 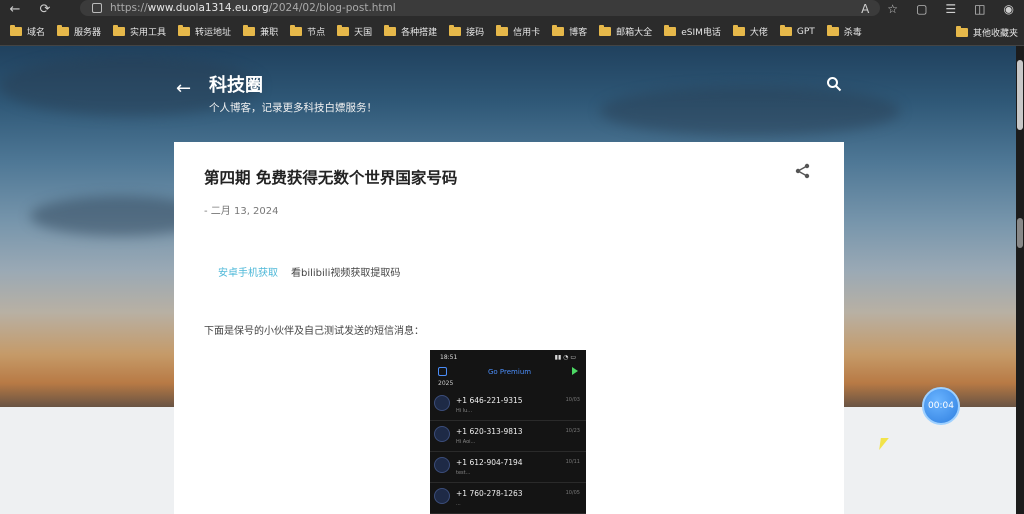 What do you see at coordinates (750, 31) in the screenshot?
I see `bookmark-item: 大佬` at bounding box center [750, 31].